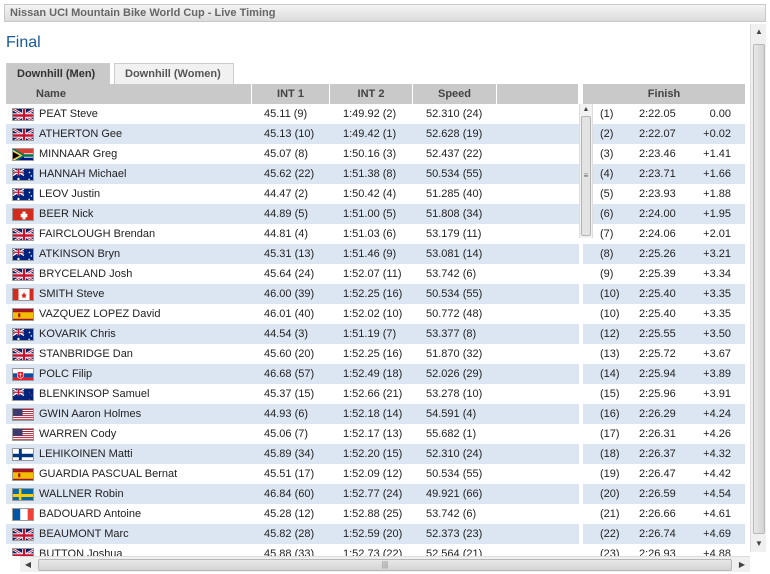 The width and height of the screenshot is (770, 574). I want to click on finish-row: (16) 2:26.29 +4.24, so click(664, 414).